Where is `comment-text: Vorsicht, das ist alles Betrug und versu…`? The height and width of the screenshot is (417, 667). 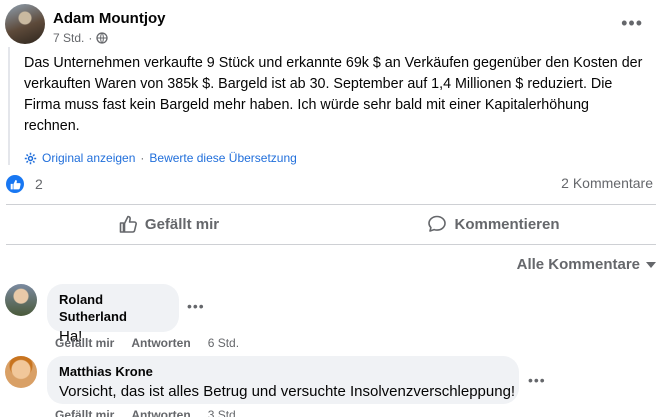 comment-text: Vorsicht, das ist alles Betrug und versu… is located at coordinates (287, 391).